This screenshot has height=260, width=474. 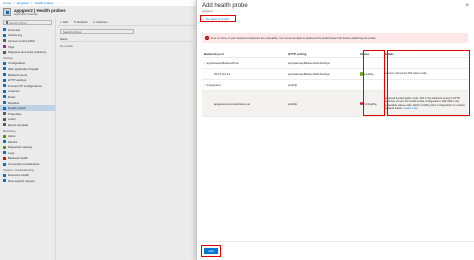 I want to click on breadcrumb-current: Health probes, so click(x=44, y=3).